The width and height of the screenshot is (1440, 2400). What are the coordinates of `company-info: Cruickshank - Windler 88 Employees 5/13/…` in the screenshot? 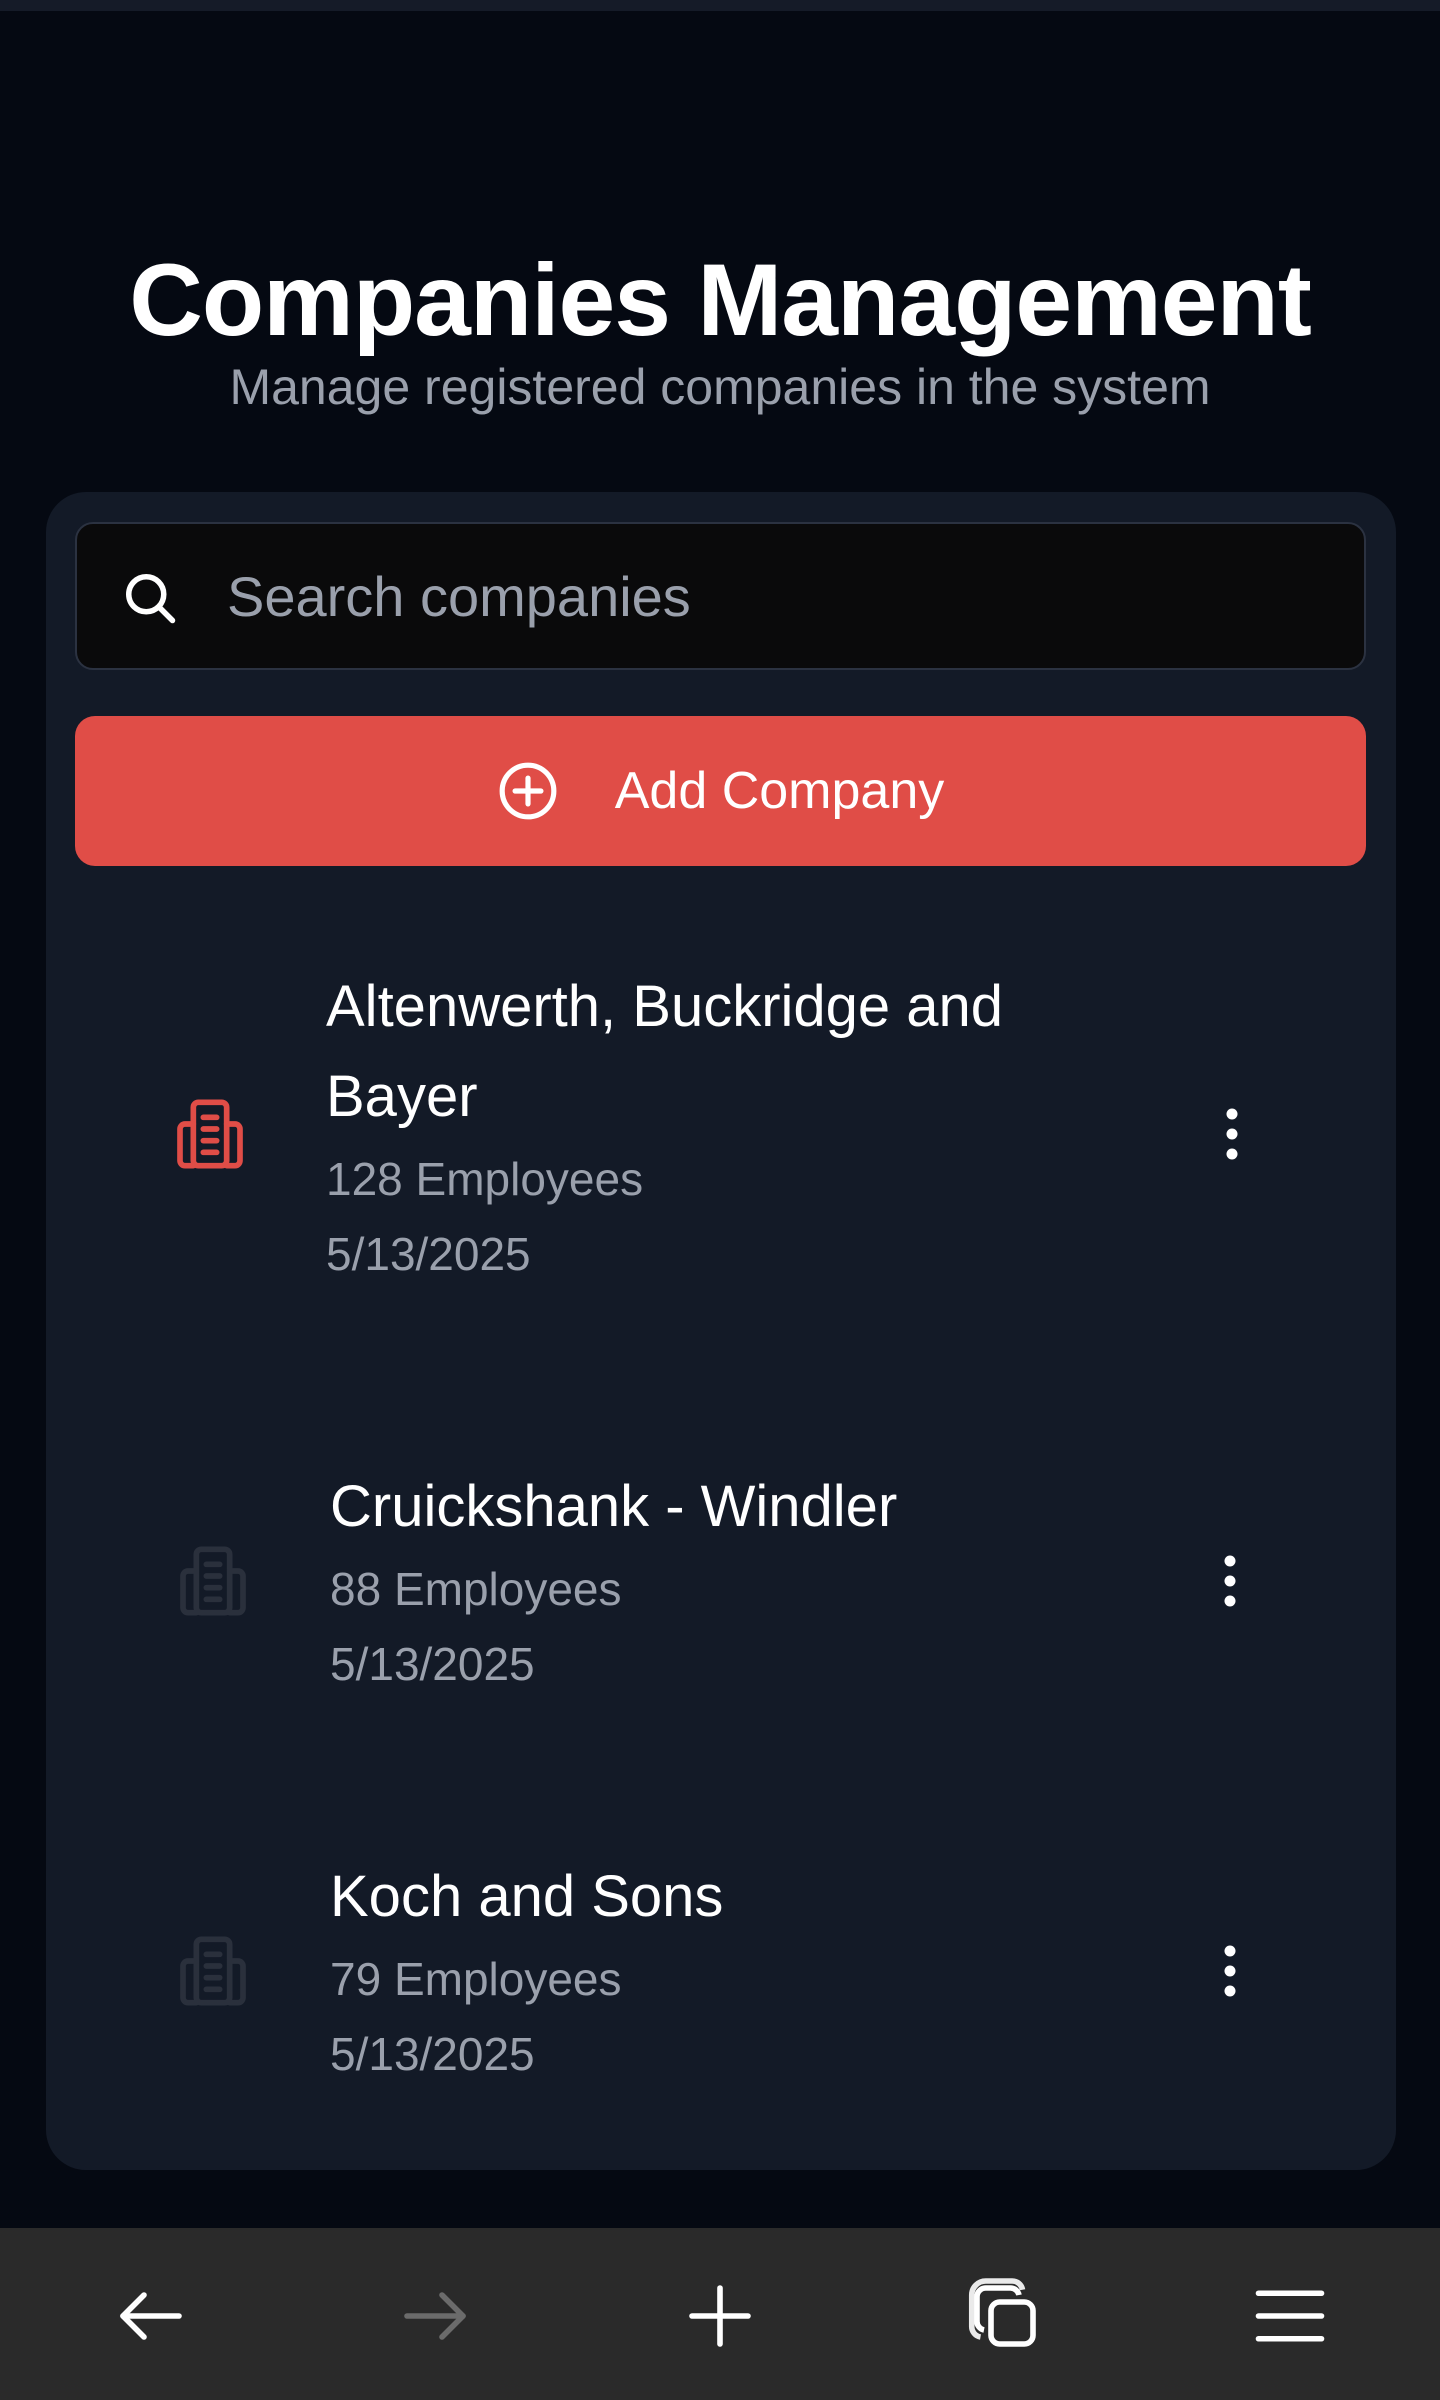 It's located at (740, 1582).